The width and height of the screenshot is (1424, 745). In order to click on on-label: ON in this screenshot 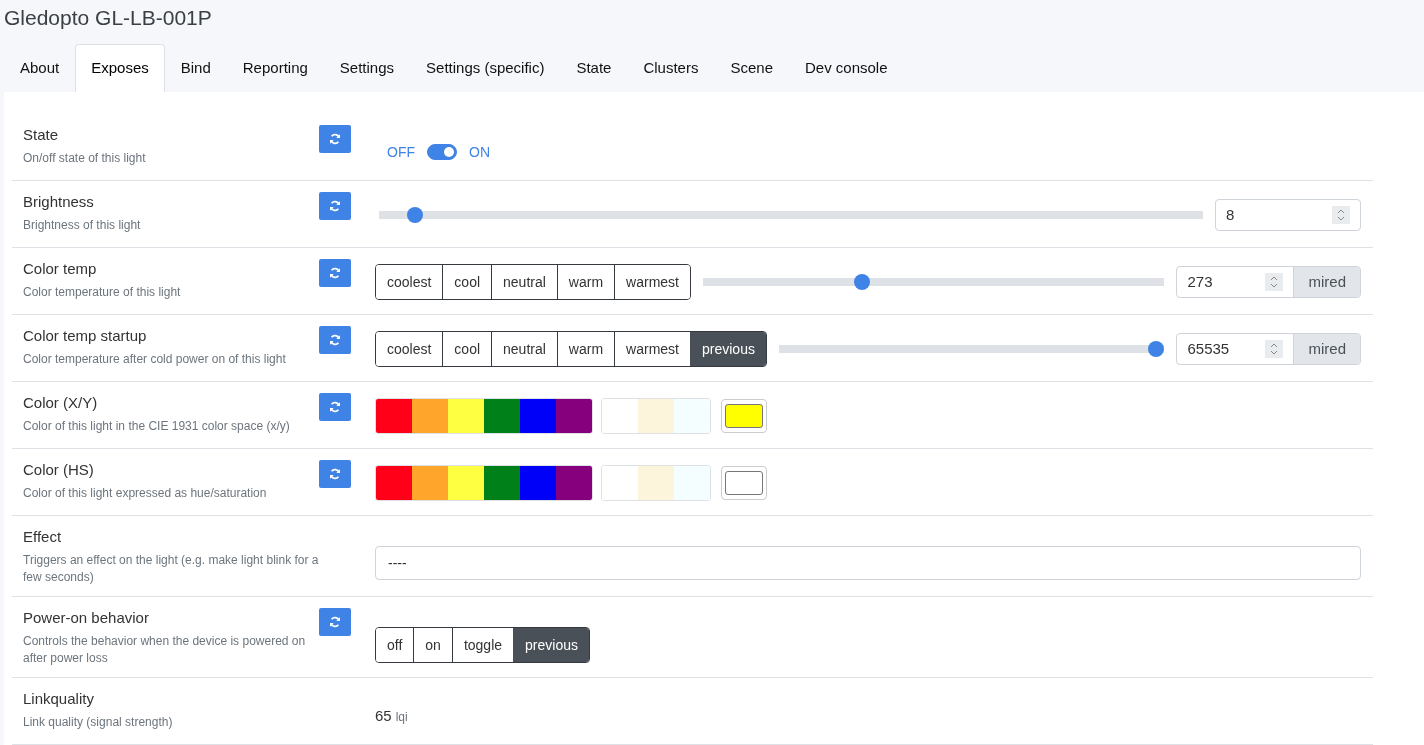, I will do `click(479, 151)`.